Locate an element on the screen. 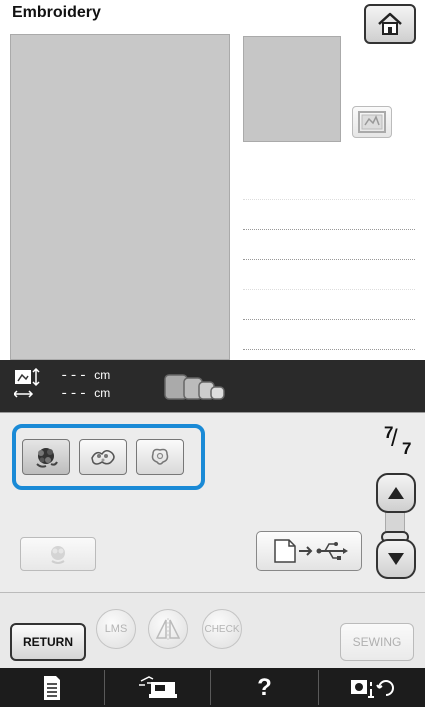  home-button is located at coordinates (390, 24).